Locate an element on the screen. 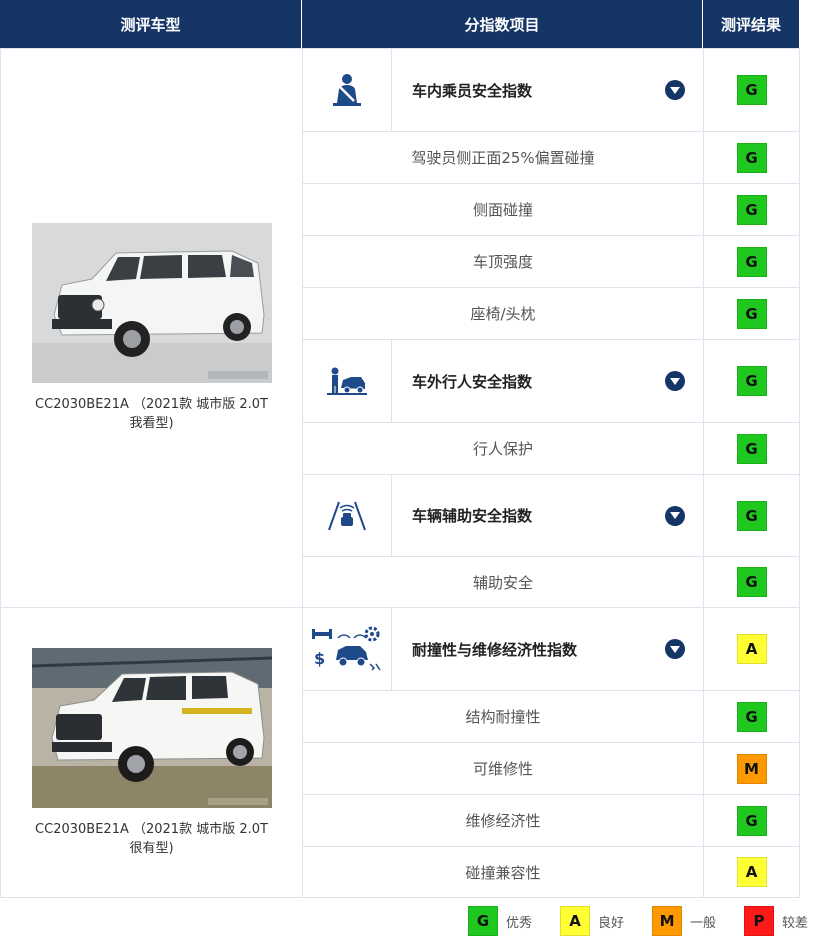 The width and height of the screenshot is (815, 936). legend-badge: A is located at coordinates (575, 921).